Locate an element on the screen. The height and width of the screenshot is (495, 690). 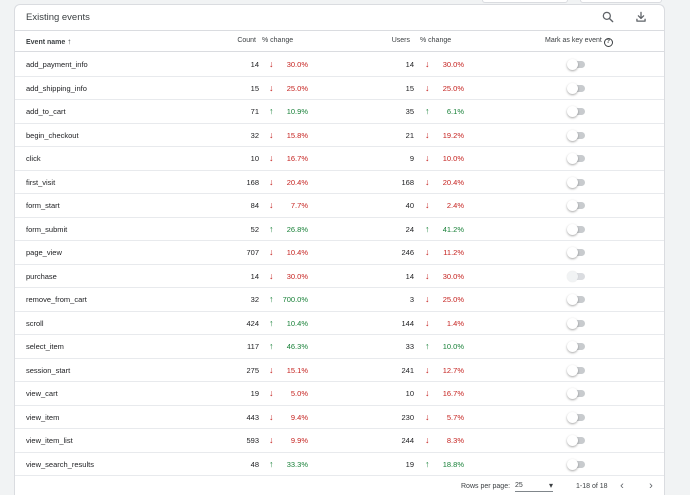
table-row: session_start 275 ↓ 15.1% 241 ↓ 12.7% is located at coordinates (339, 370).